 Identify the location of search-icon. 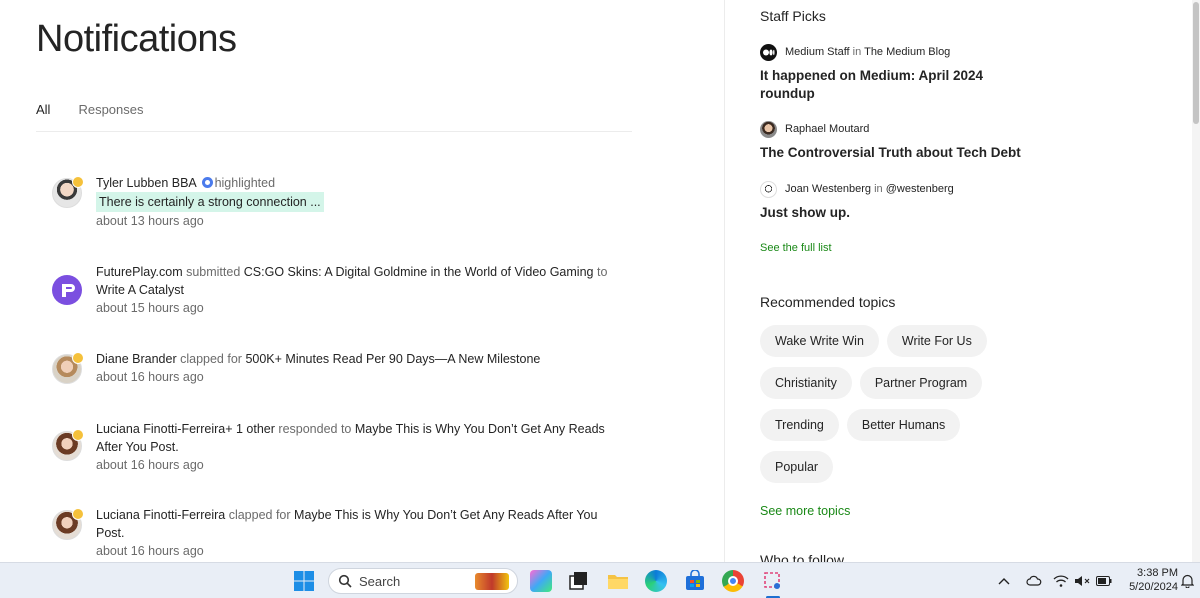
(345, 581).